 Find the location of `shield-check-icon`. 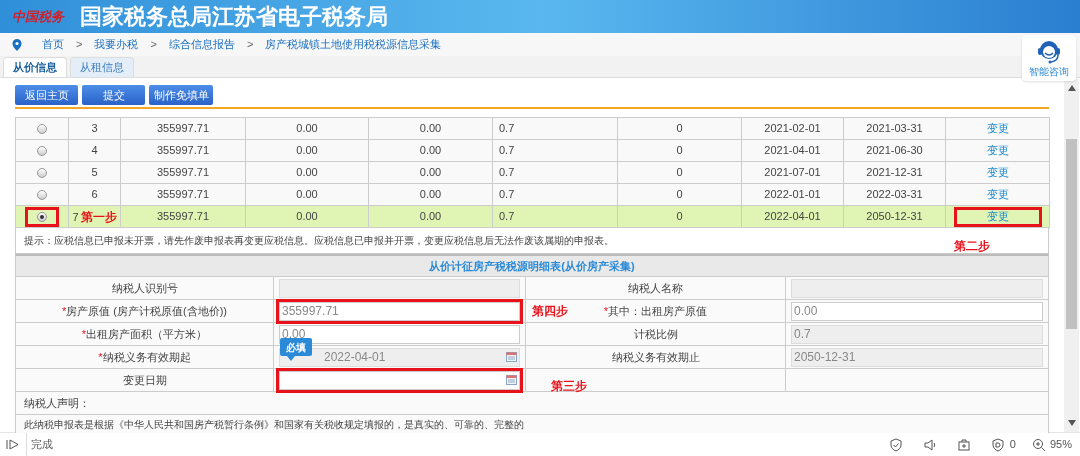

shield-check-icon is located at coordinates (895, 444).